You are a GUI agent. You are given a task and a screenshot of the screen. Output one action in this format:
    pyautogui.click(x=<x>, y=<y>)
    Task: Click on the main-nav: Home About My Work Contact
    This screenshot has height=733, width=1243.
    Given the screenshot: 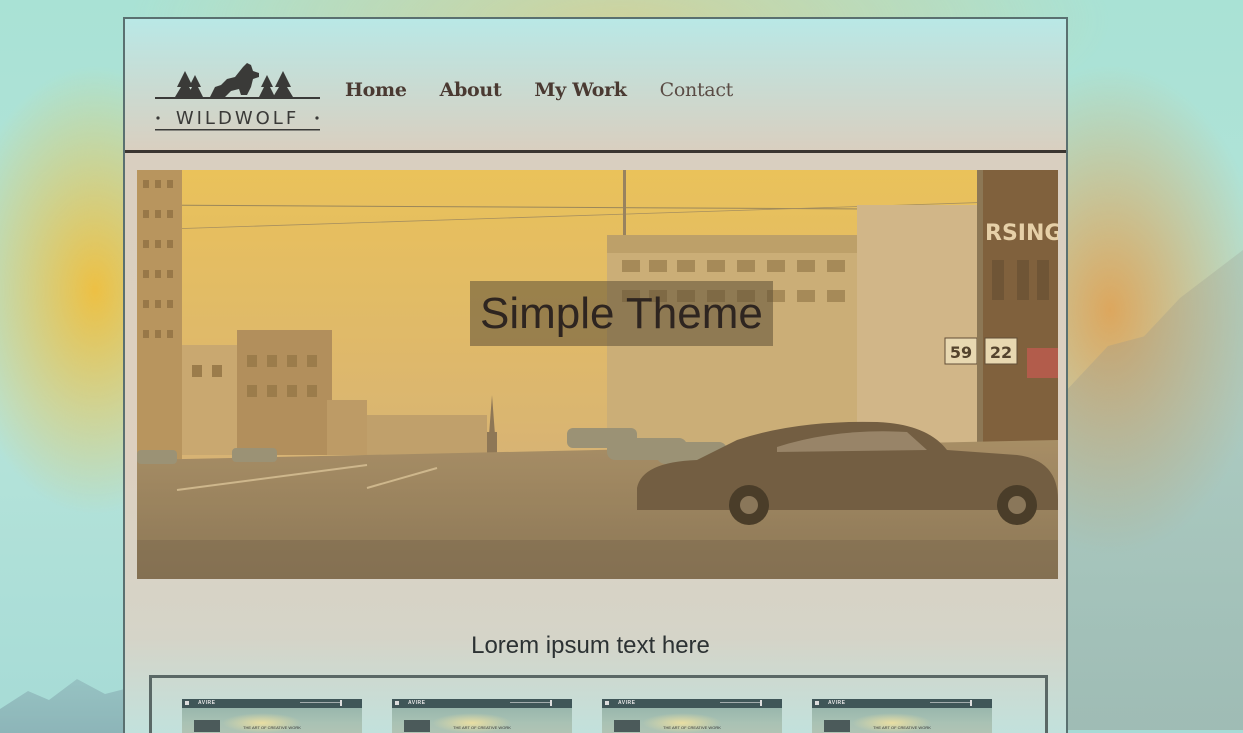 What is the action you would take?
    pyautogui.click(x=555, y=90)
    